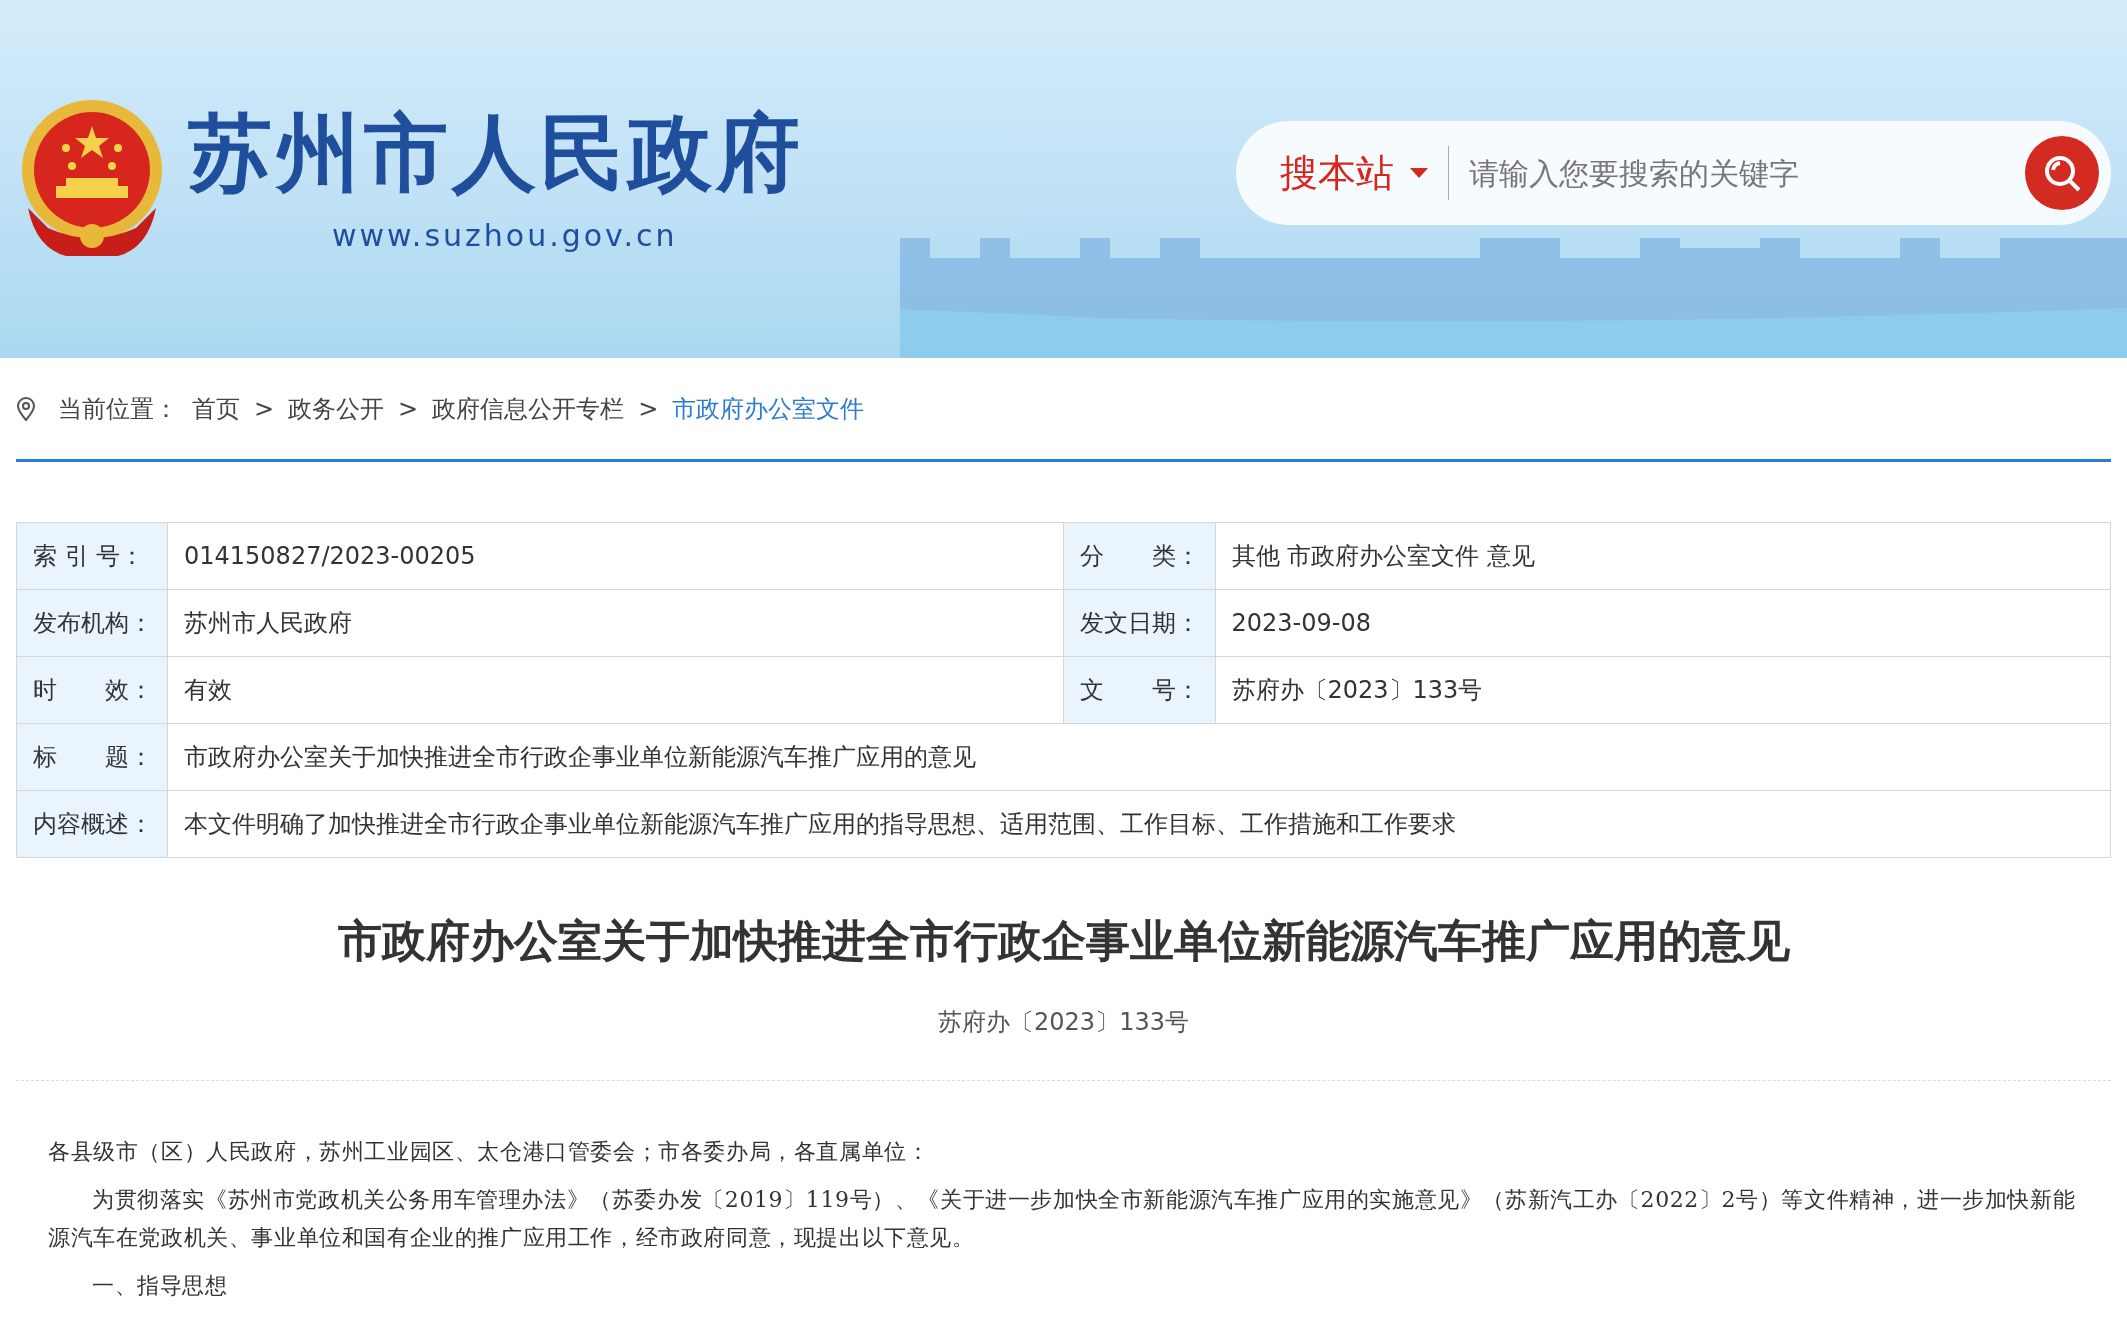 Image resolution: width=2127 pixels, height=1318 pixels. I want to click on search-icon, so click(2062, 173).